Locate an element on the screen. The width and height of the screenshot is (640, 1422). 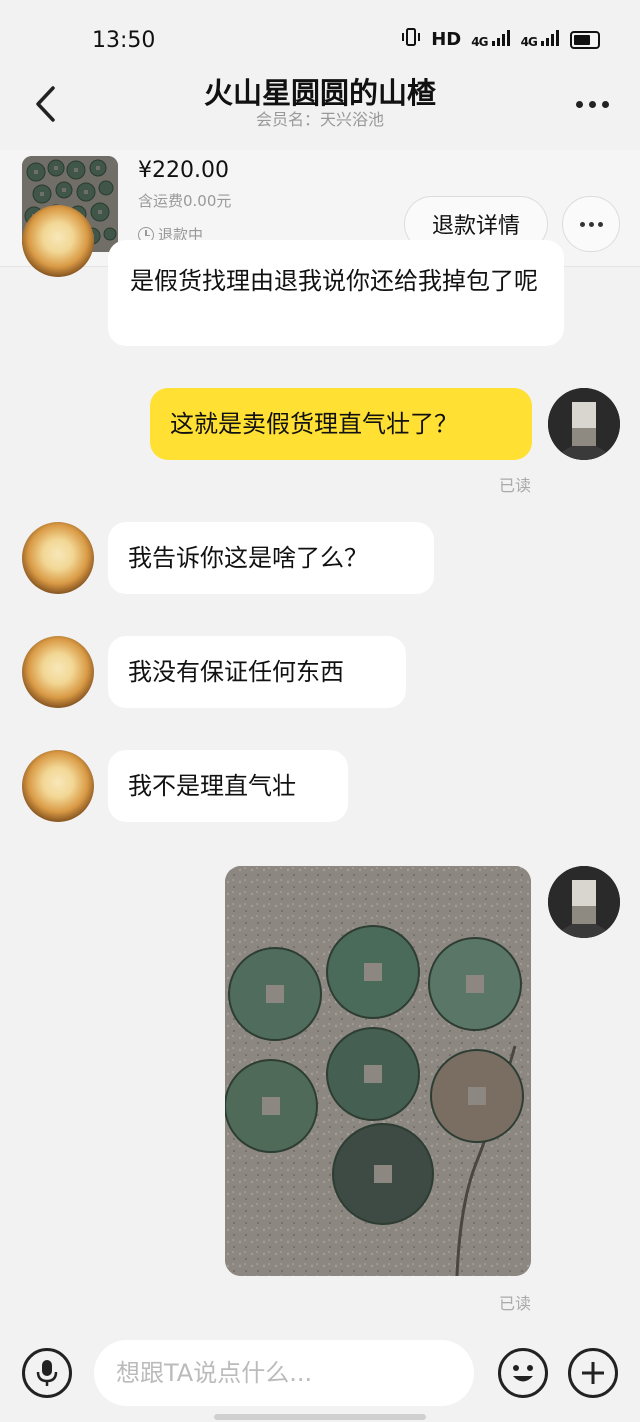
chat-header: 火山星圆圆的山楂 会员名：天兴浴池 is located at coordinates (320, 102).